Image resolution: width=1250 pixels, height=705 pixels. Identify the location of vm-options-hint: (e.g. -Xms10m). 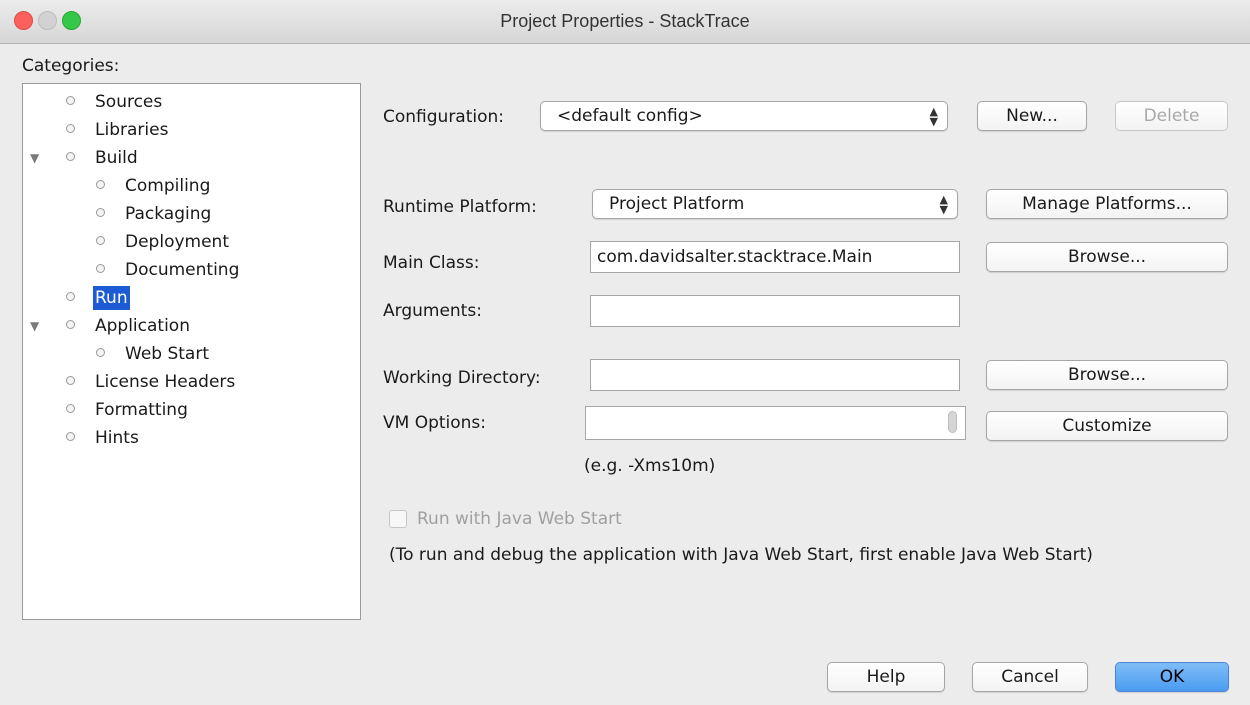
(650, 466).